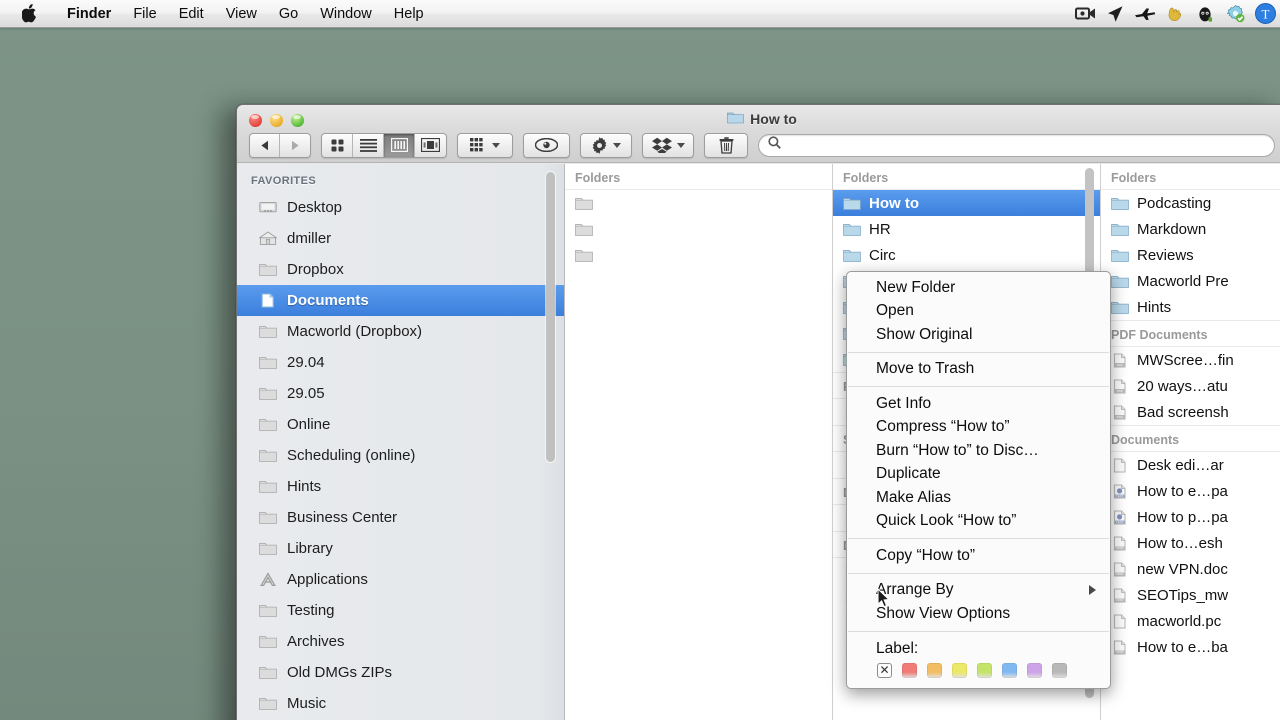 The image size is (1280, 720). I want to click on context-menu-item-make-alias: Make Alias, so click(978, 498).